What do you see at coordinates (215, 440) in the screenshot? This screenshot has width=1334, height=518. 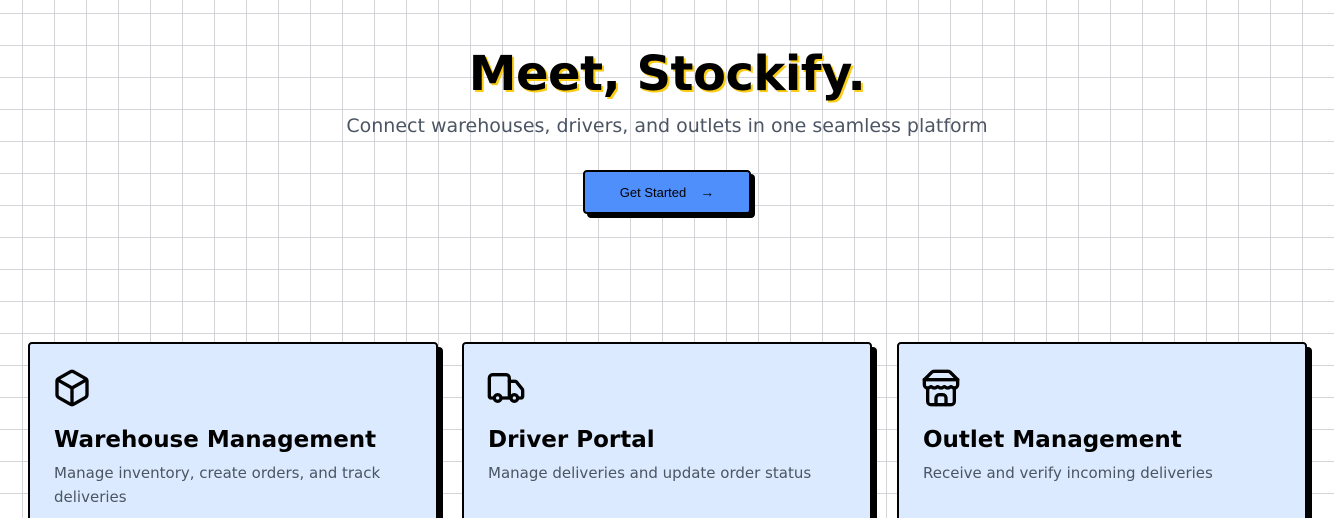 I see `feature-title: Warehouse Management` at bounding box center [215, 440].